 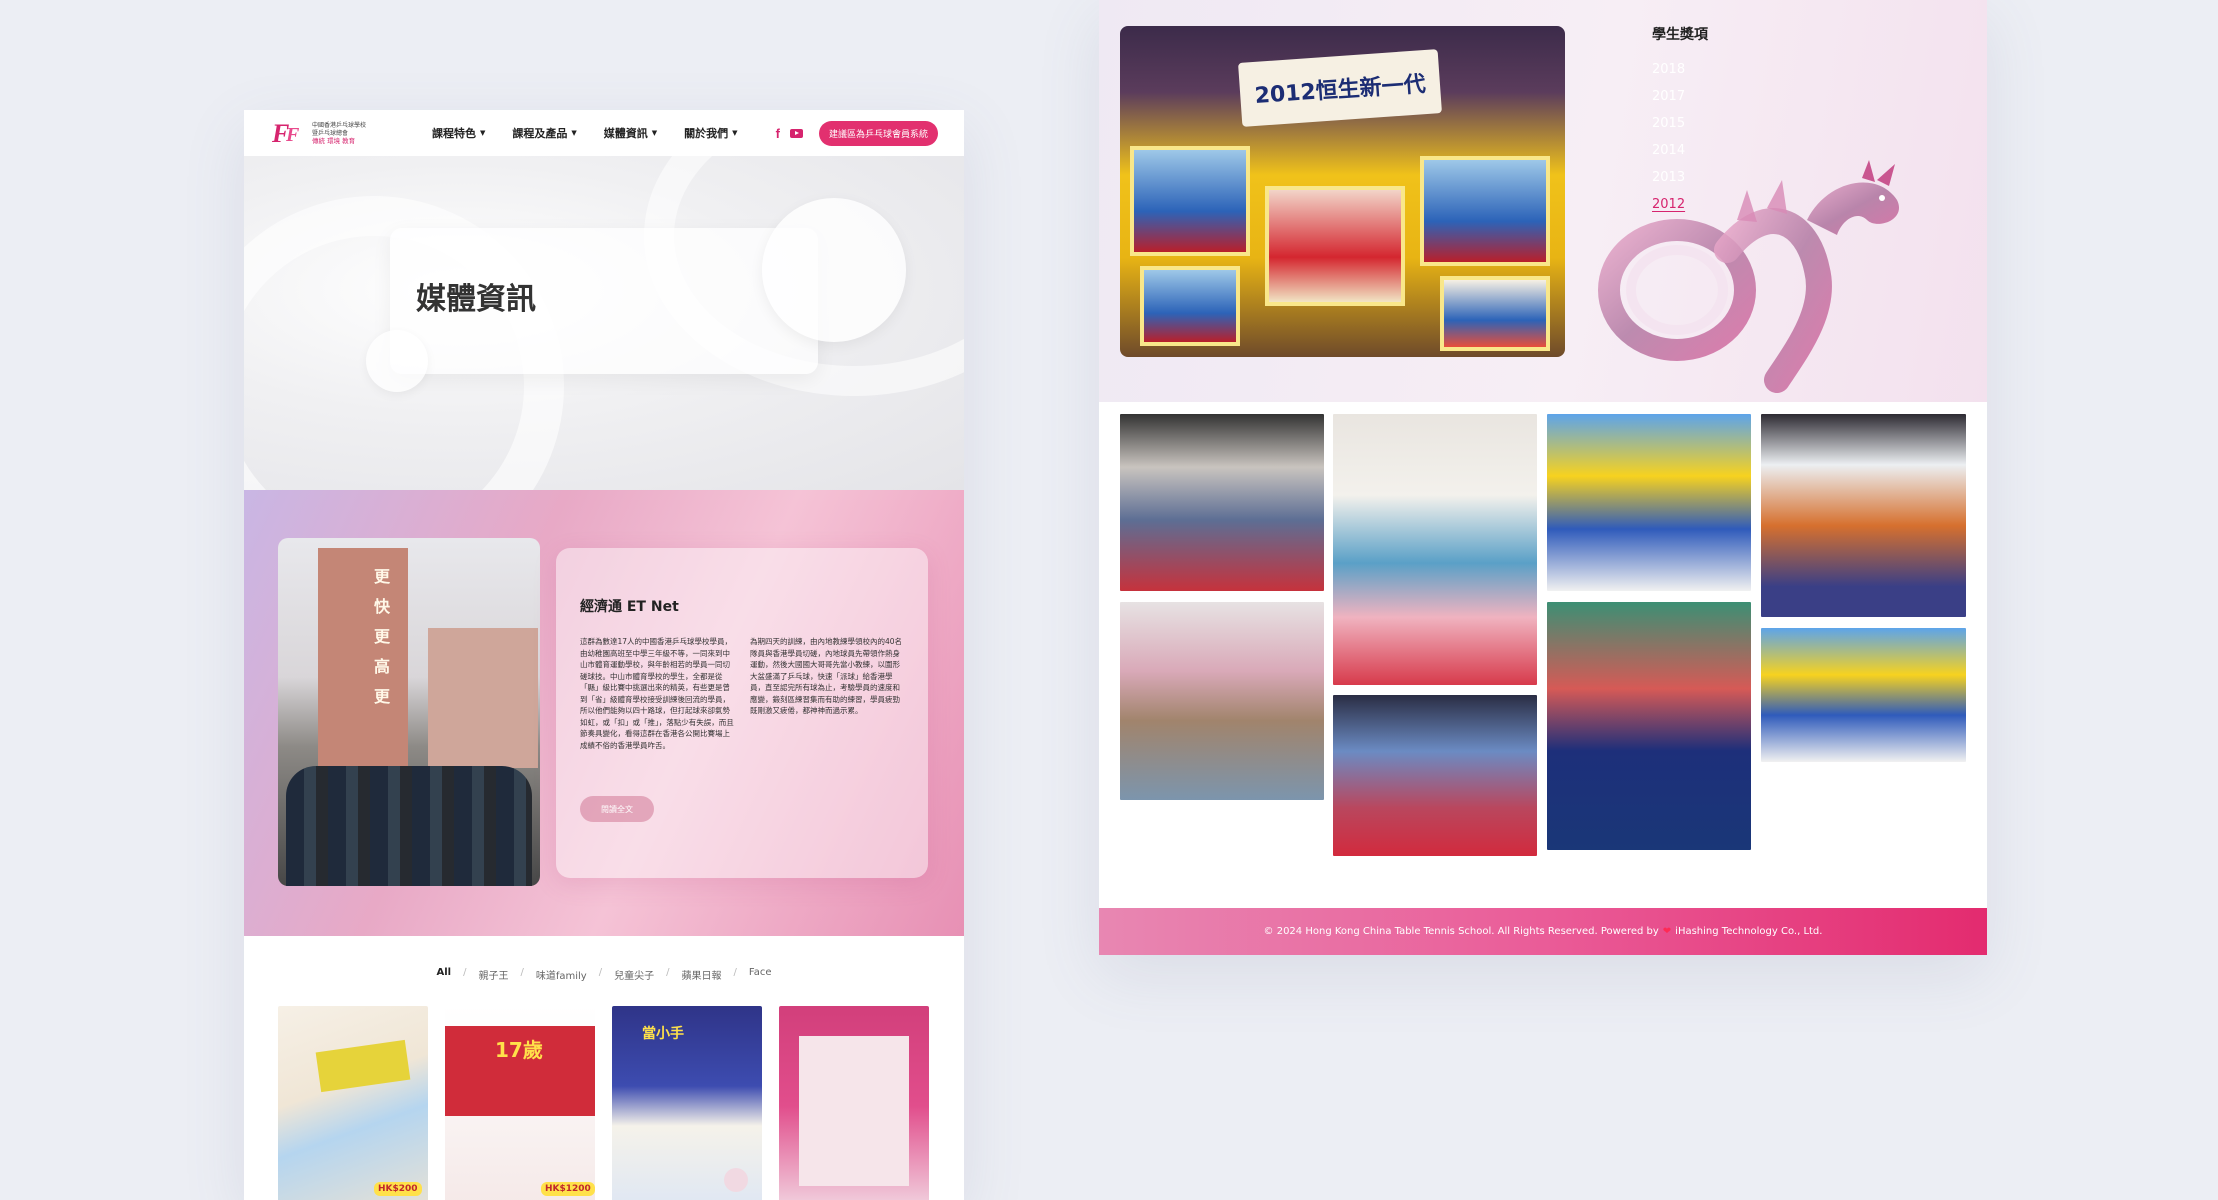 What do you see at coordinates (353, 1103) in the screenshot?
I see `media-thumbnail: HK$200` at bounding box center [353, 1103].